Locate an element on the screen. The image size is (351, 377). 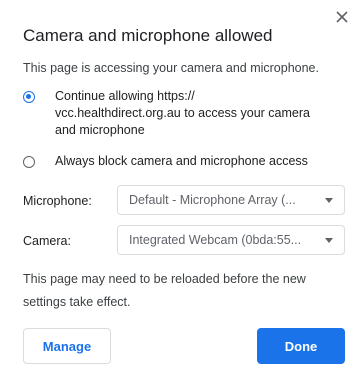
radio-button-checked is located at coordinates (29, 97).